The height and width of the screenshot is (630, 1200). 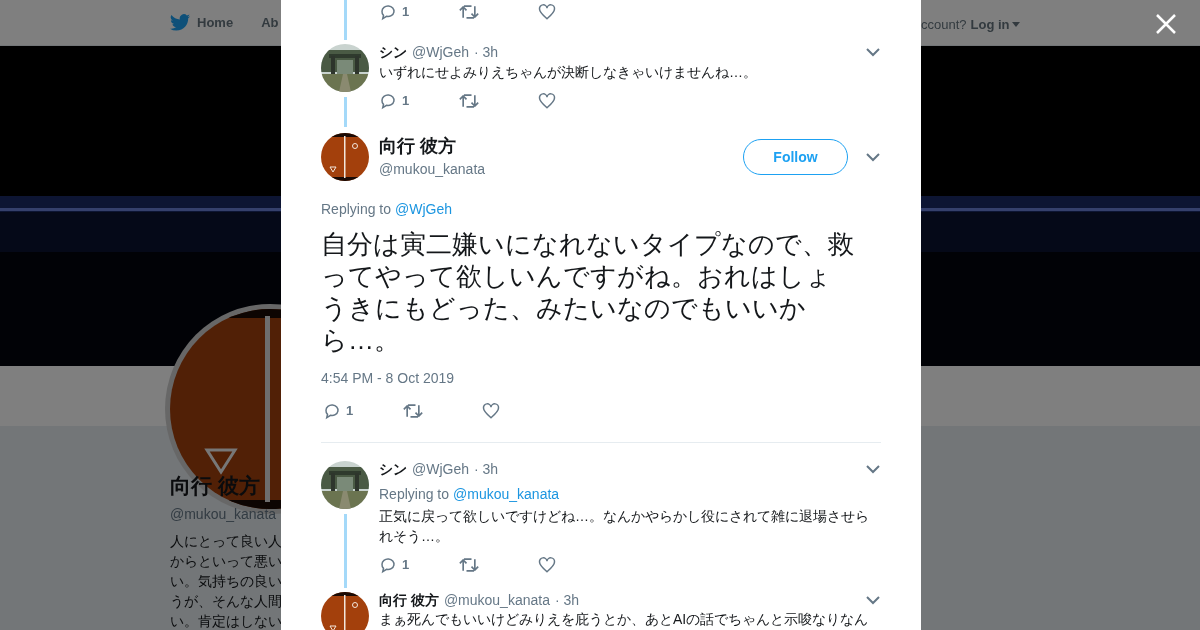 I want to click on mention-link: @mukou_kanata, so click(x=506, y=494).